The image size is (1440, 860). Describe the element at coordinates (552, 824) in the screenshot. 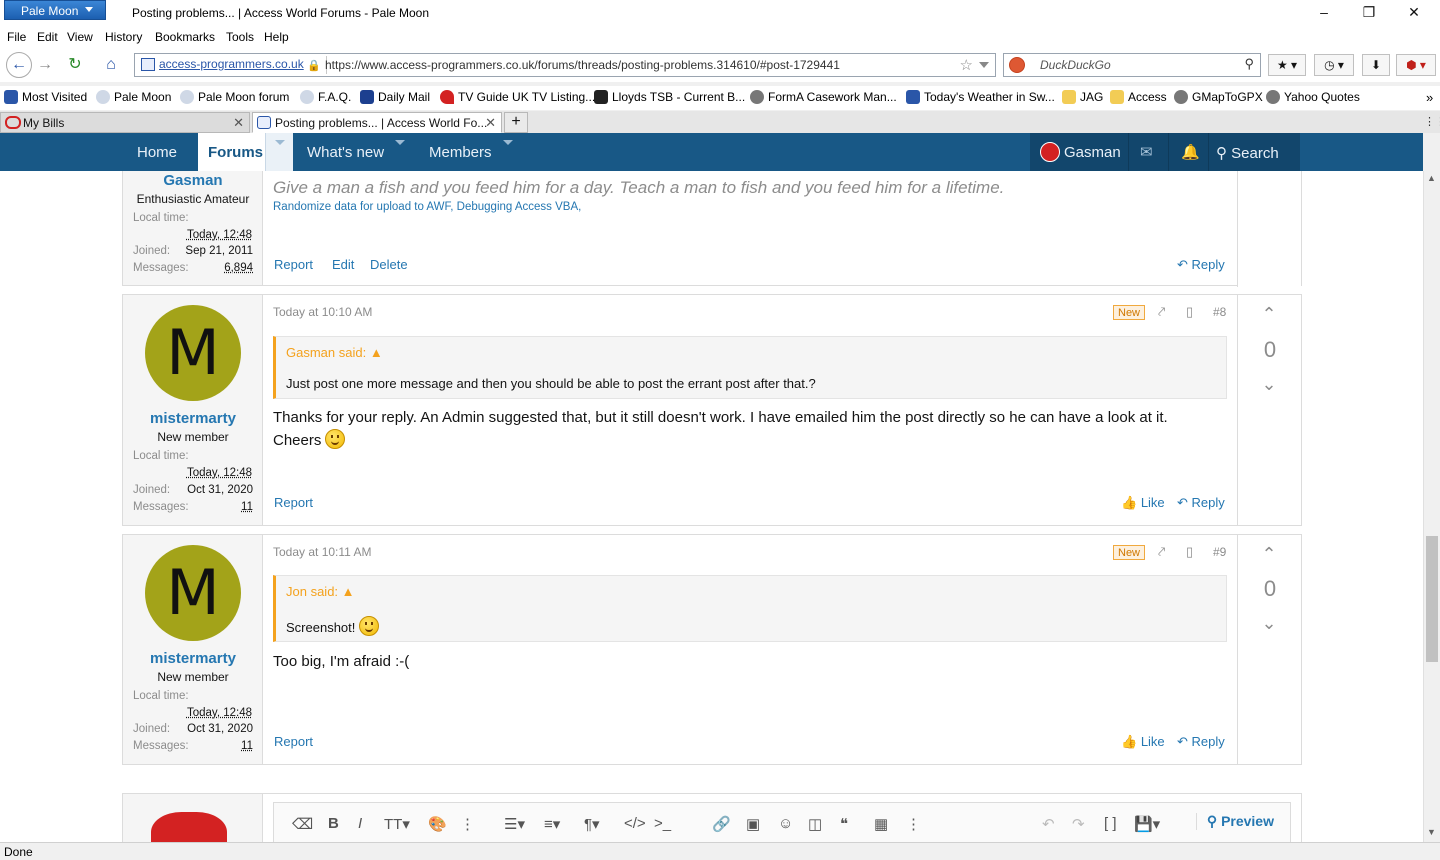

I see `align-icon: ≡▾` at that location.